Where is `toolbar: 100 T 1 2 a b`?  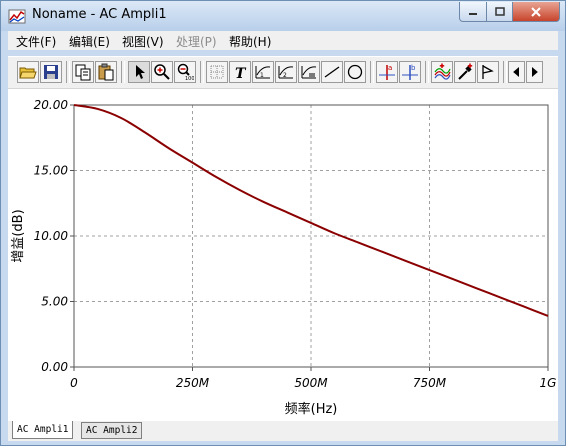 toolbar: 100 T 1 2 a b is located at coordinates (283, 72).